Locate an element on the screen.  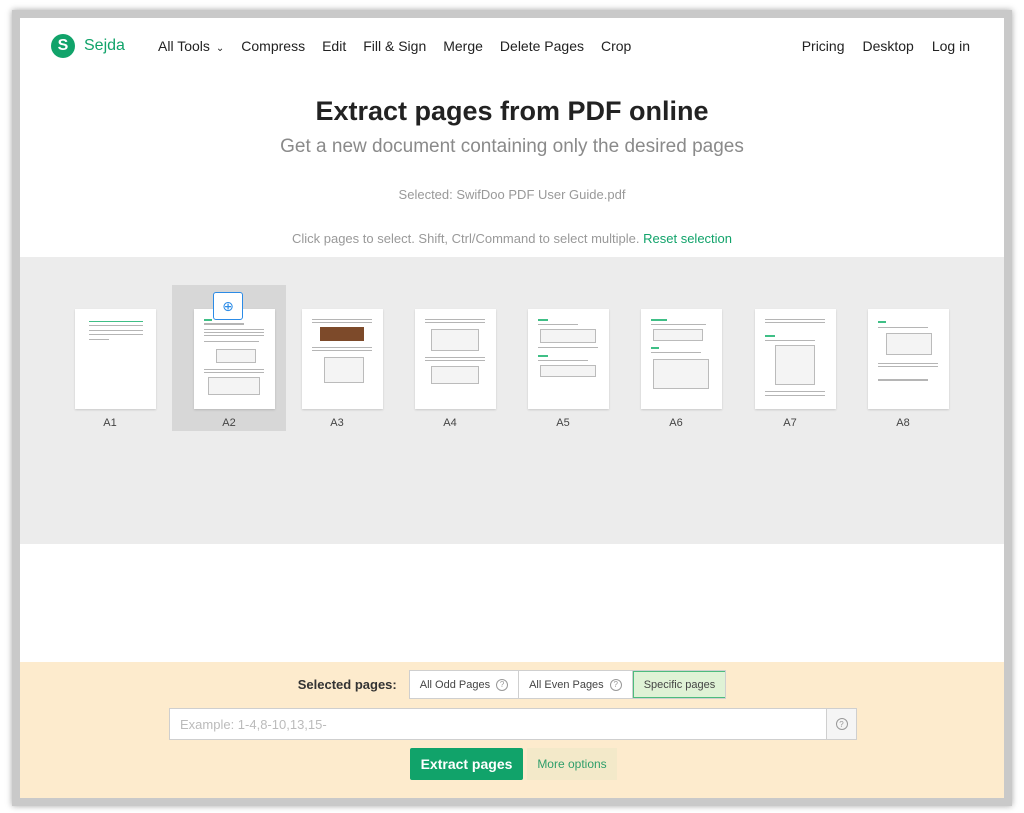
option-odd-pages-label: All Odd Pages is located at coordinates (455, 684).